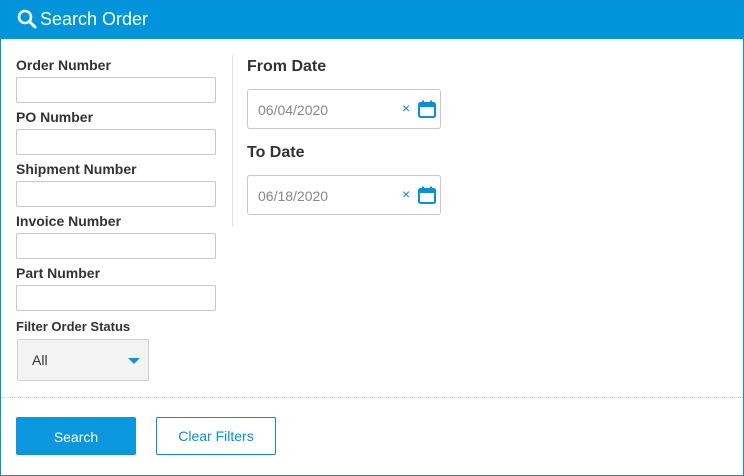  Describe the element at coordinates (344, 195) in the screenshot. I see `to-date-field: 06/18/2020 ×` at that location.